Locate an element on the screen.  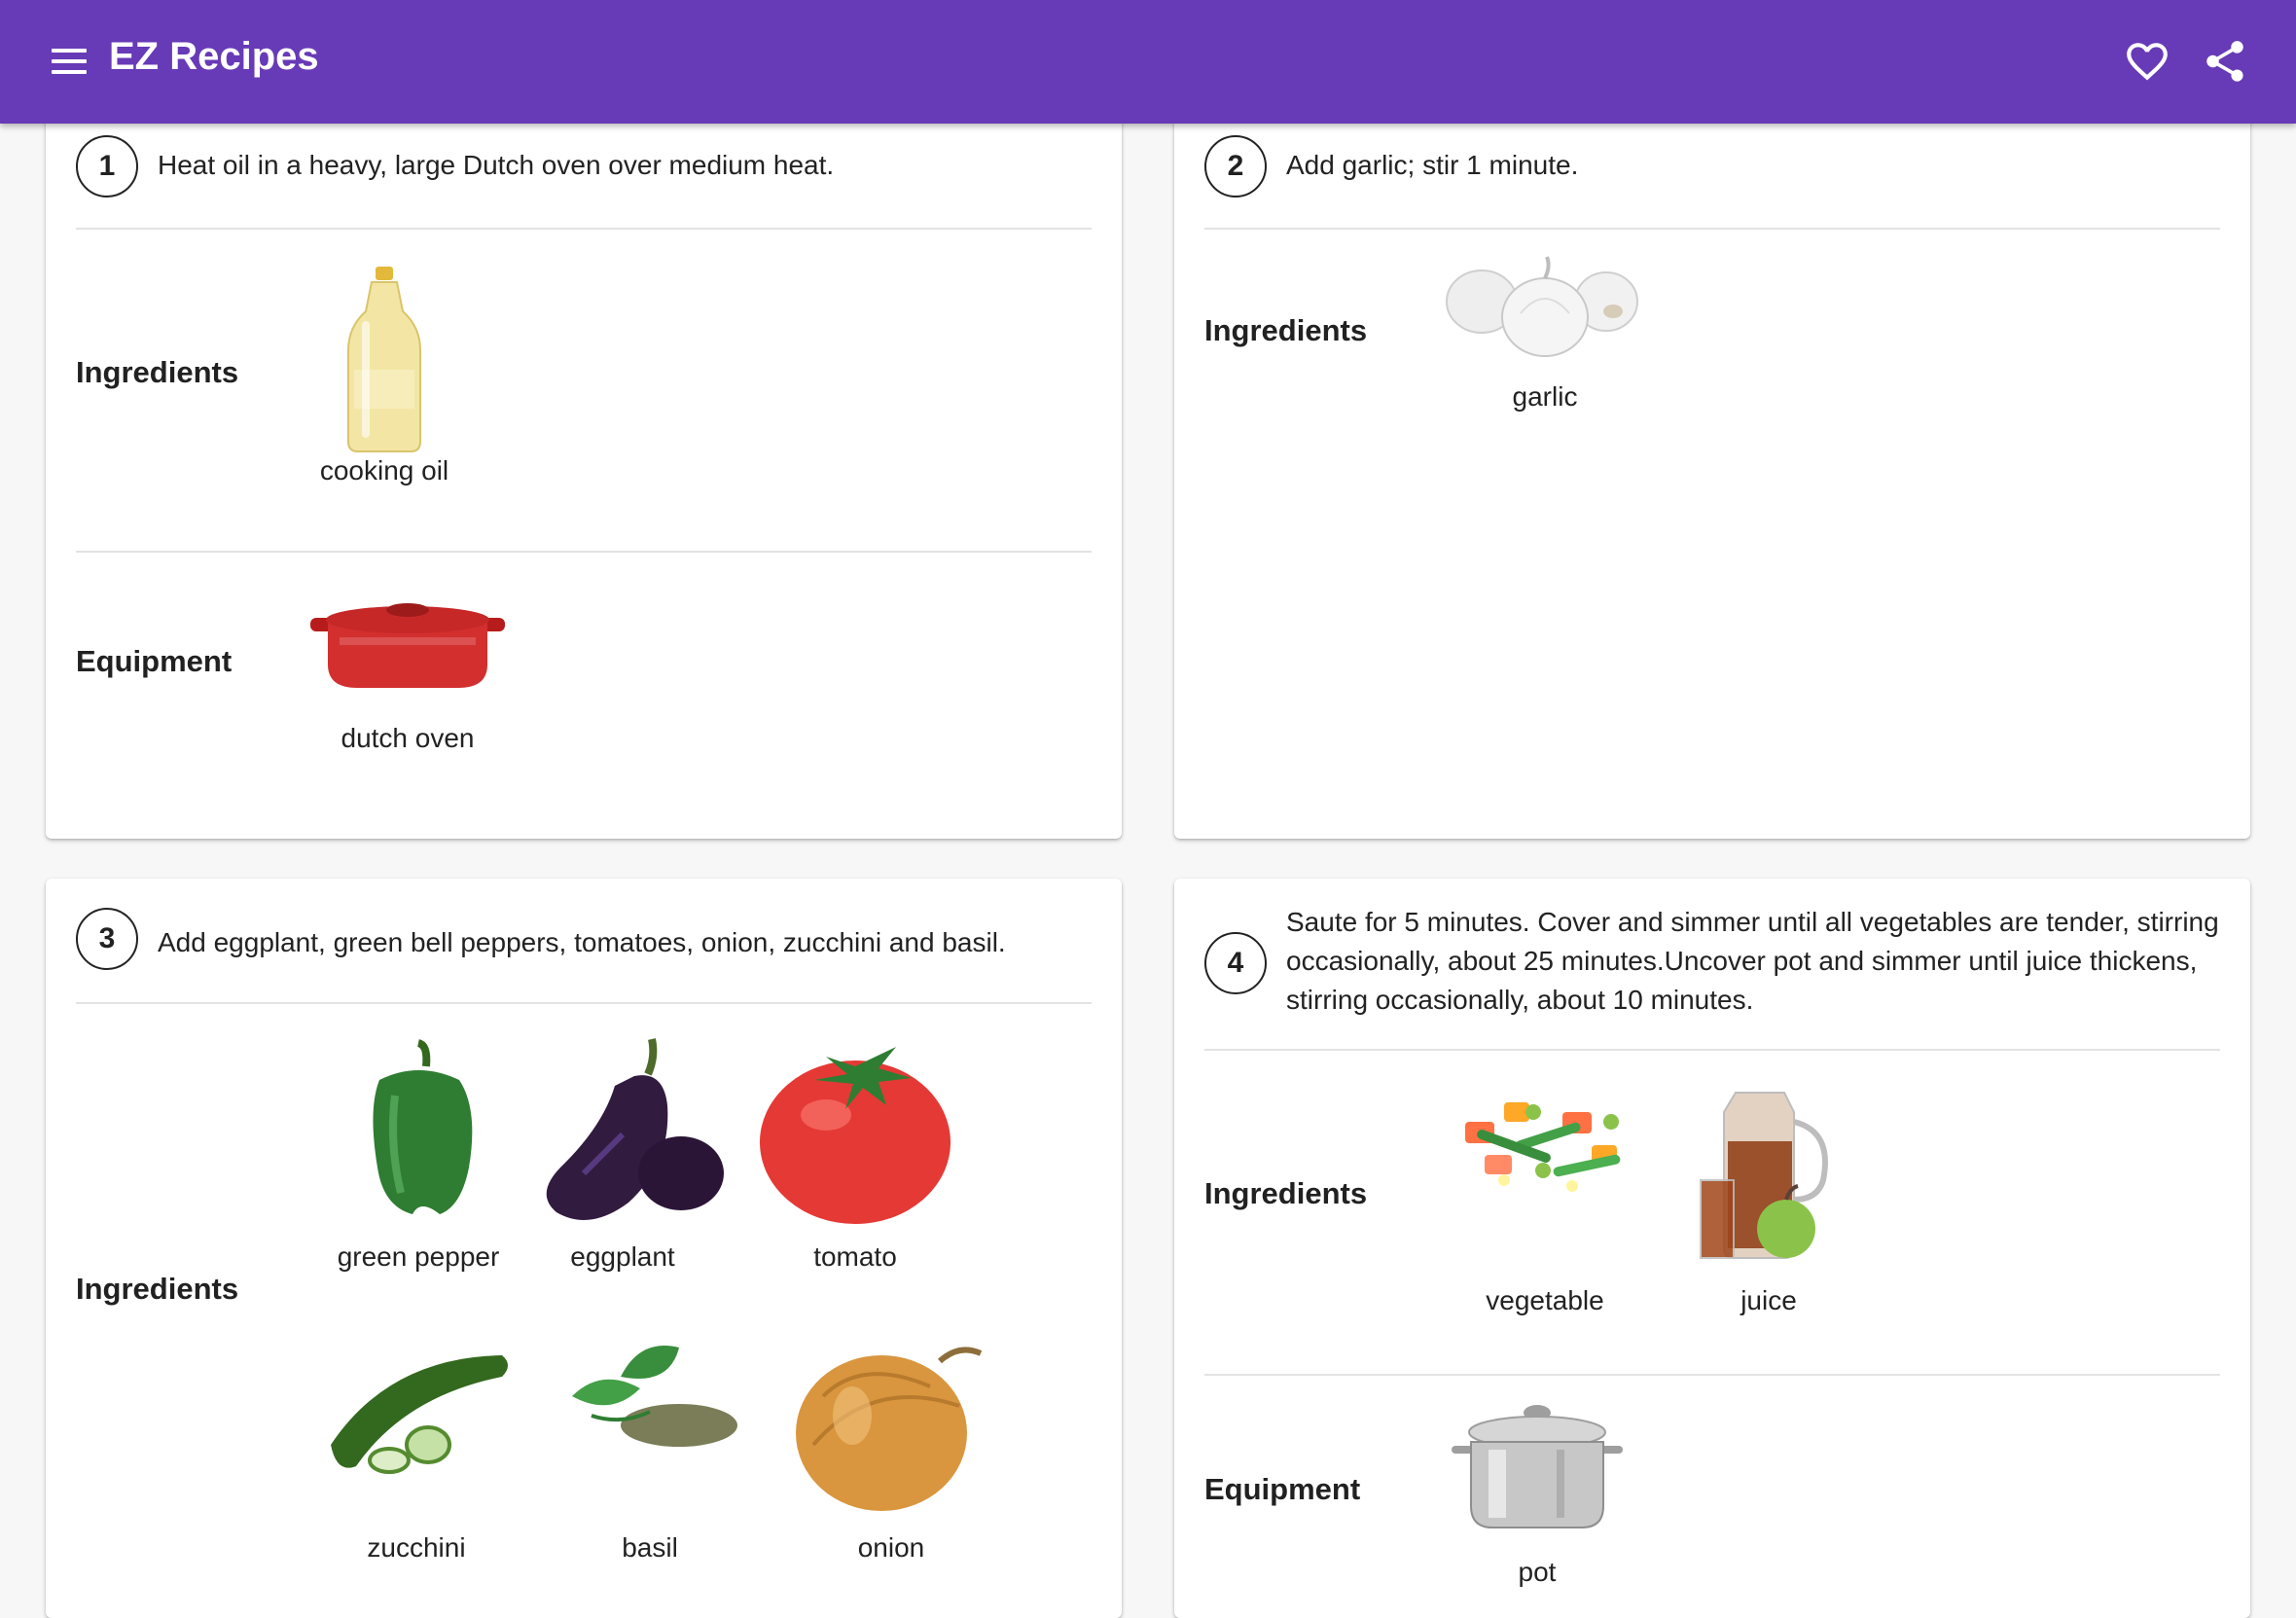
dutch-oven-icon is located at coordinates (407, 646).